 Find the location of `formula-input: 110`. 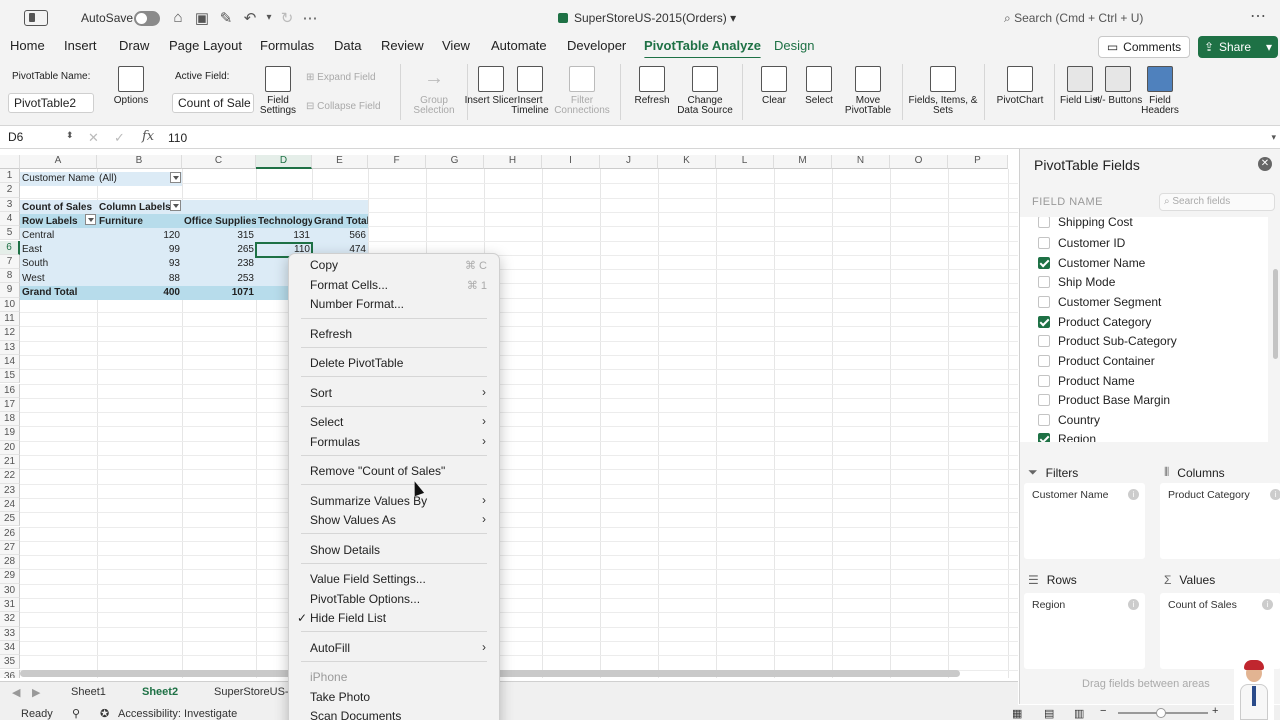

formula-input: 110 is located at coordinates (177, 138).